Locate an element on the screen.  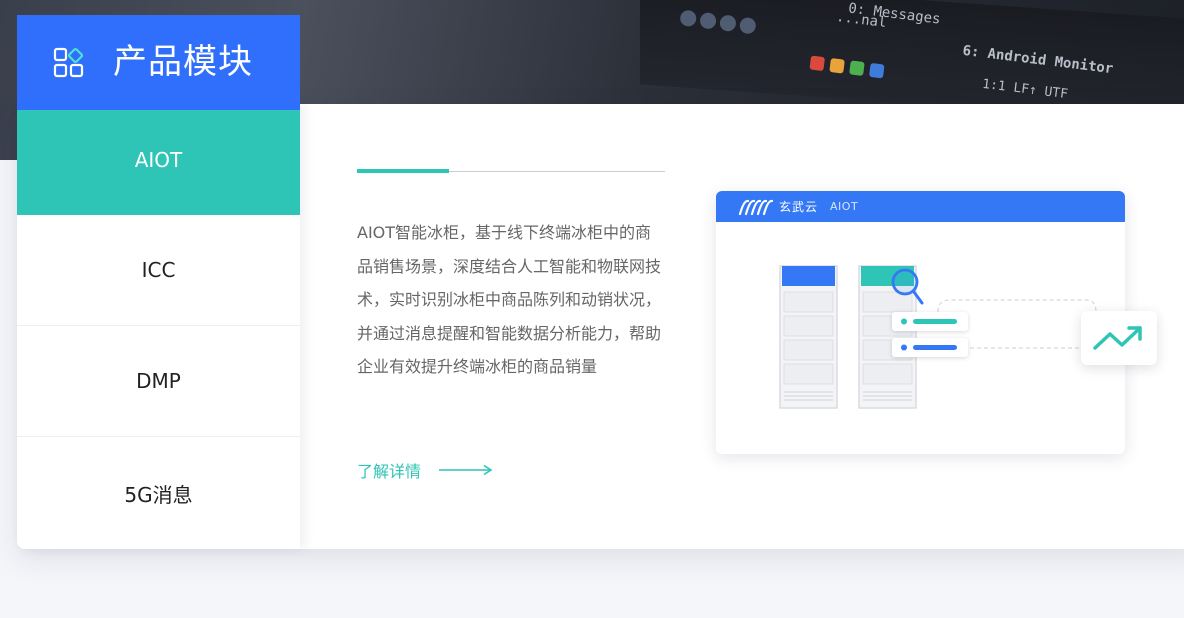
trend-up-icon is located at coordinates (1117, 338).